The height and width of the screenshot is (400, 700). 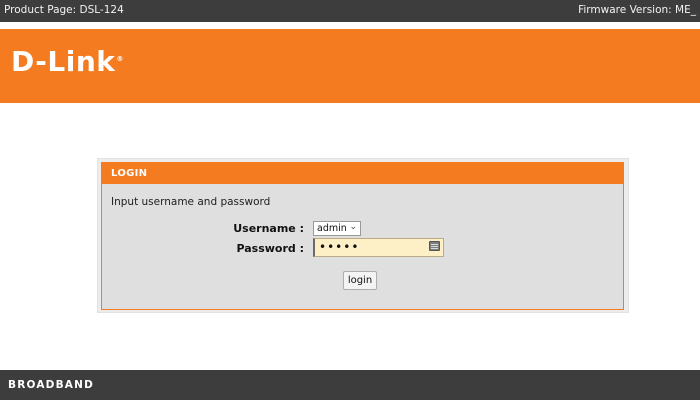 I want to click on username-label: Username :, so click(x=268, y=228).